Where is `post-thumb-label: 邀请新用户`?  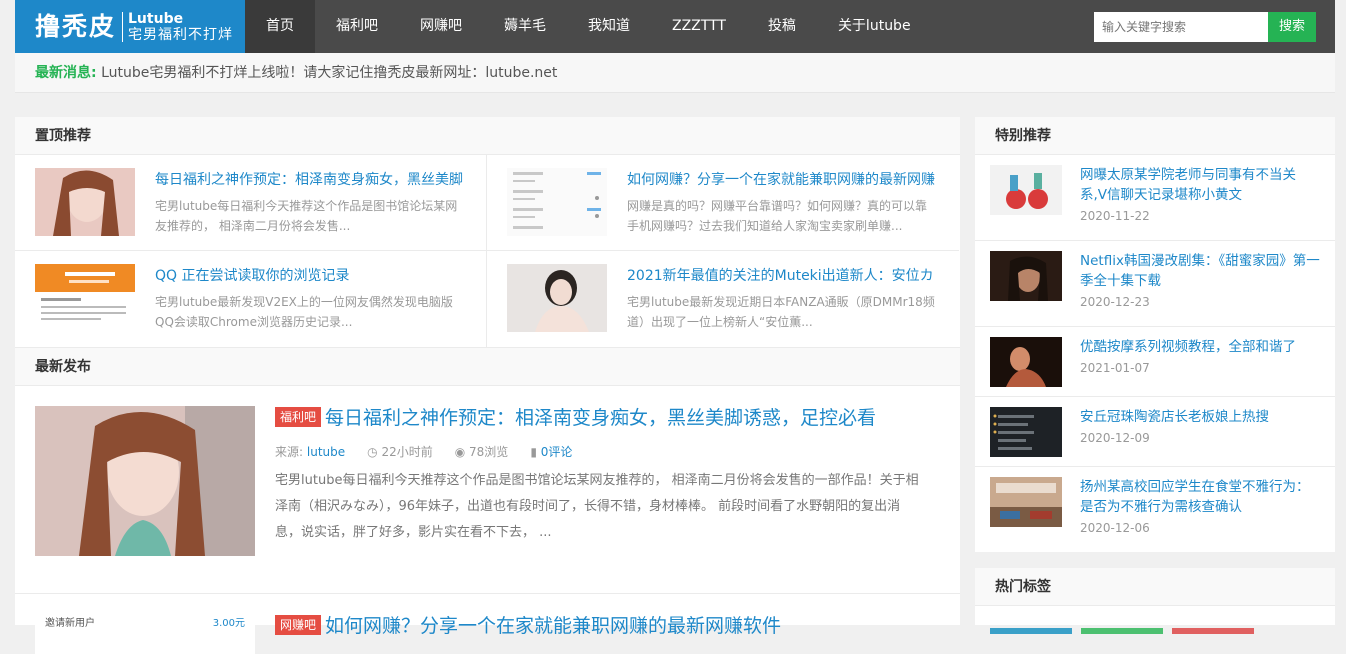
post-thumb-label: 邀请新用户 is located at coordinates (70, 623).